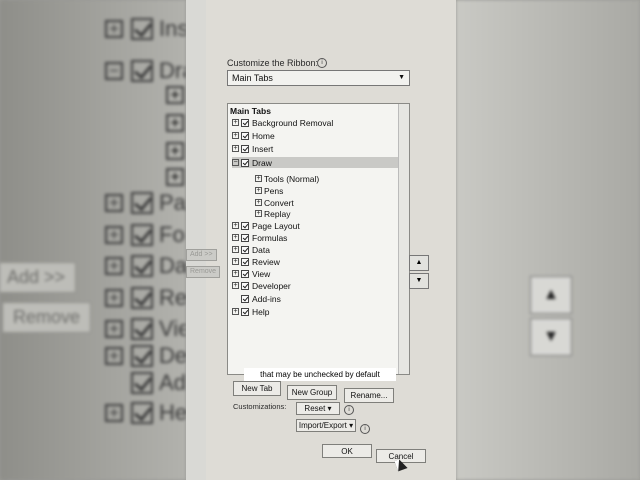  Describe the element at coordinates (235, 162) in the screenshot. I see `collapse-icon: −` at that location.